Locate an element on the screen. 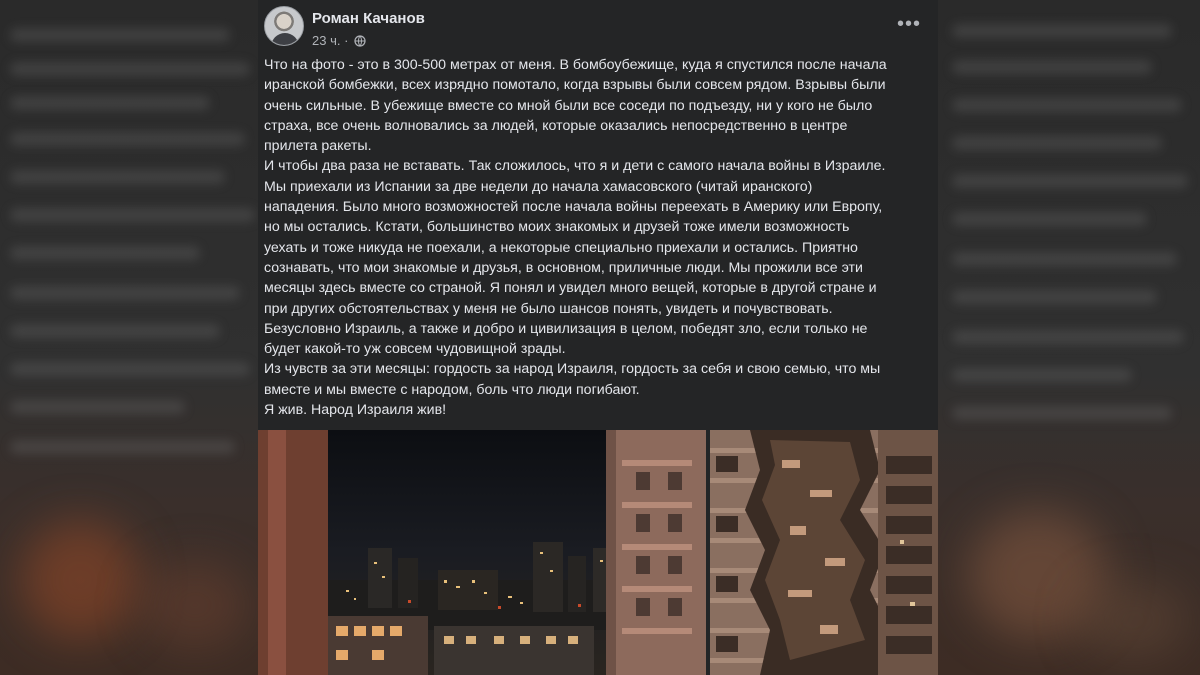 The image size is (1200, 675). author-name: Роман Качанов is located at coordinates (368, 18).